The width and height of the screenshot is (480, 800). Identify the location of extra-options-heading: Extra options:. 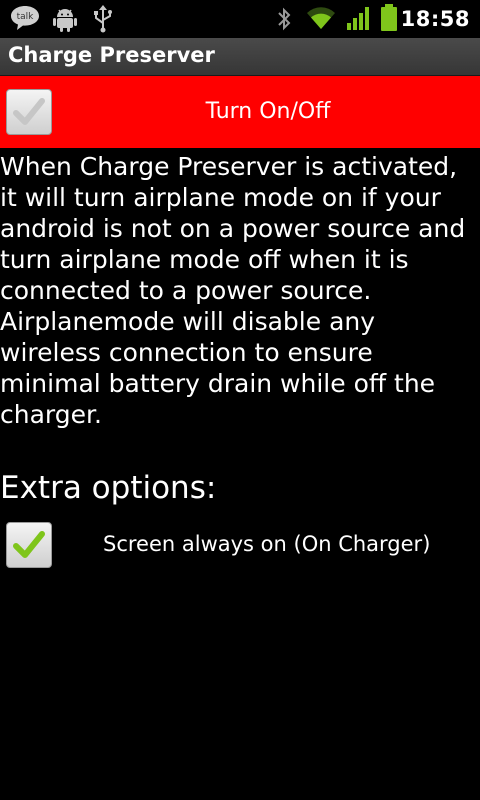
(108, 488).